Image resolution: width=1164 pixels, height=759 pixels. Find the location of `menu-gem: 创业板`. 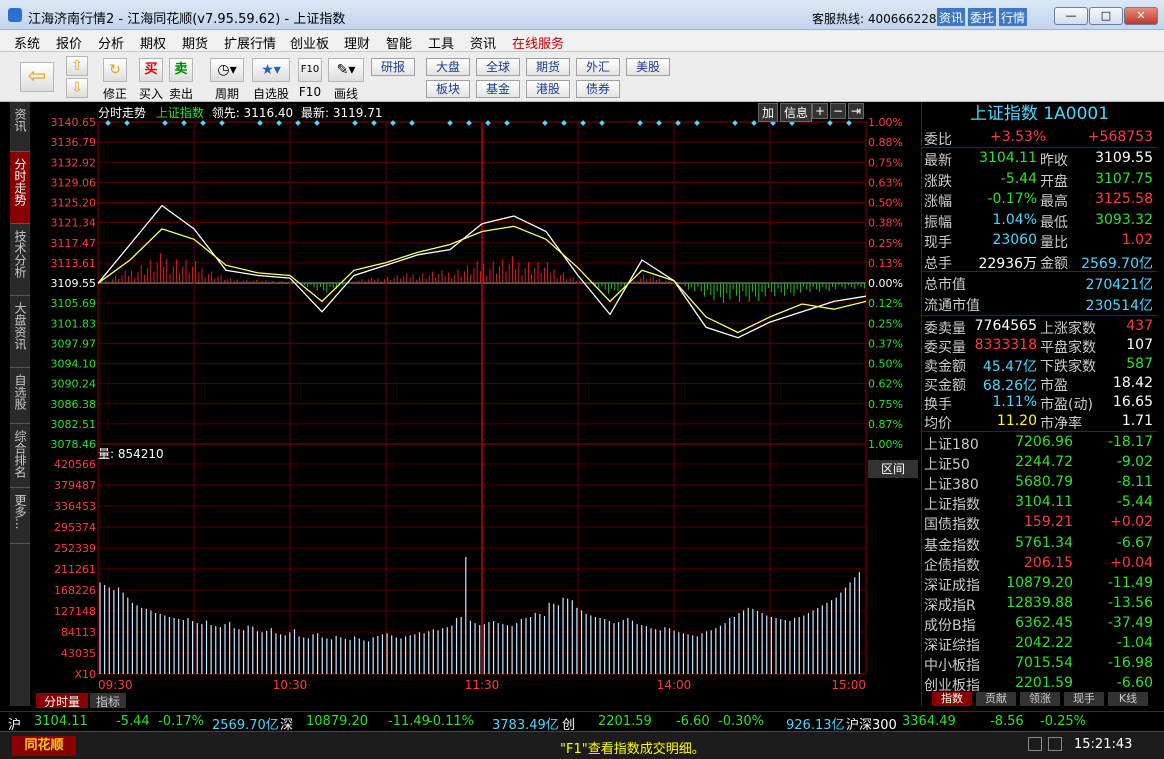

menu-gem: 创业板 is located at coordinates (309, 42).